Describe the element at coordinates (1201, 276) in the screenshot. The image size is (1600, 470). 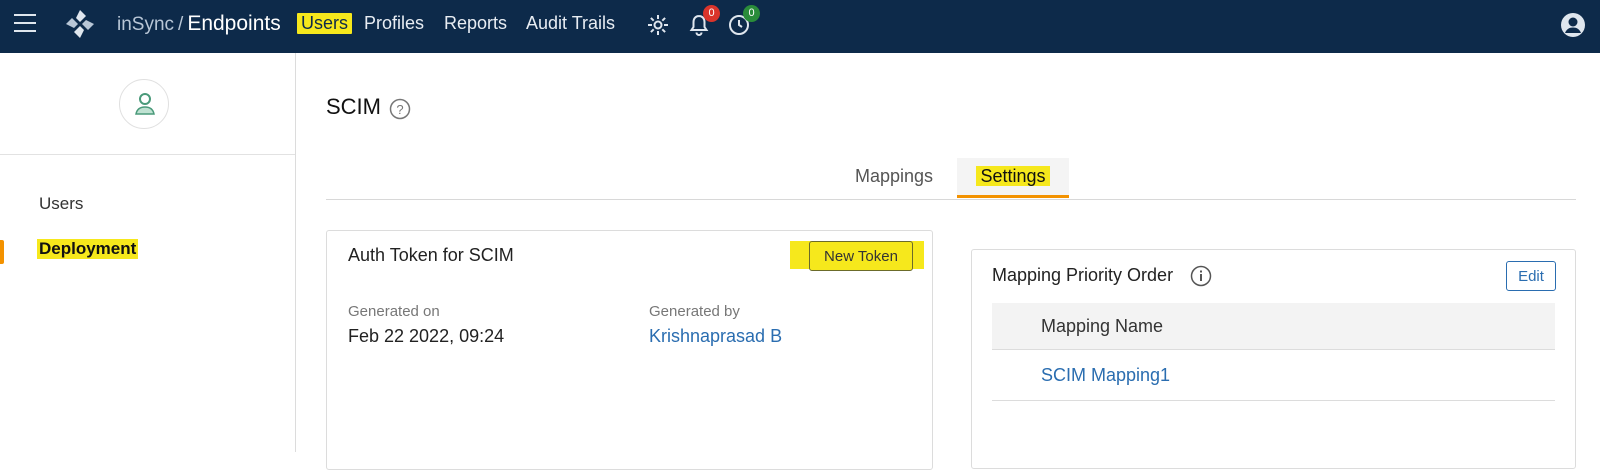
I see `info-icon` at that location.